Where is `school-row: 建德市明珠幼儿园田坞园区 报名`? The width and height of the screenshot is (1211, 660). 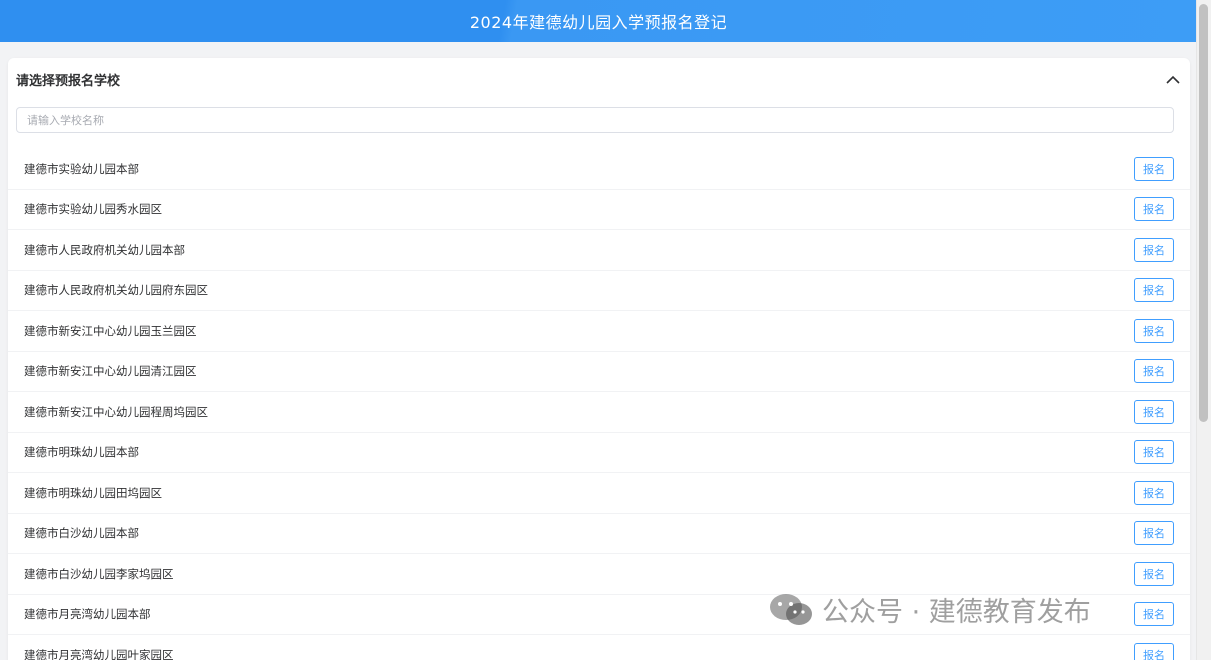 school-row: 建德市明珠幼儿园田坞园区 报名 is located at coordinates (599, 493).